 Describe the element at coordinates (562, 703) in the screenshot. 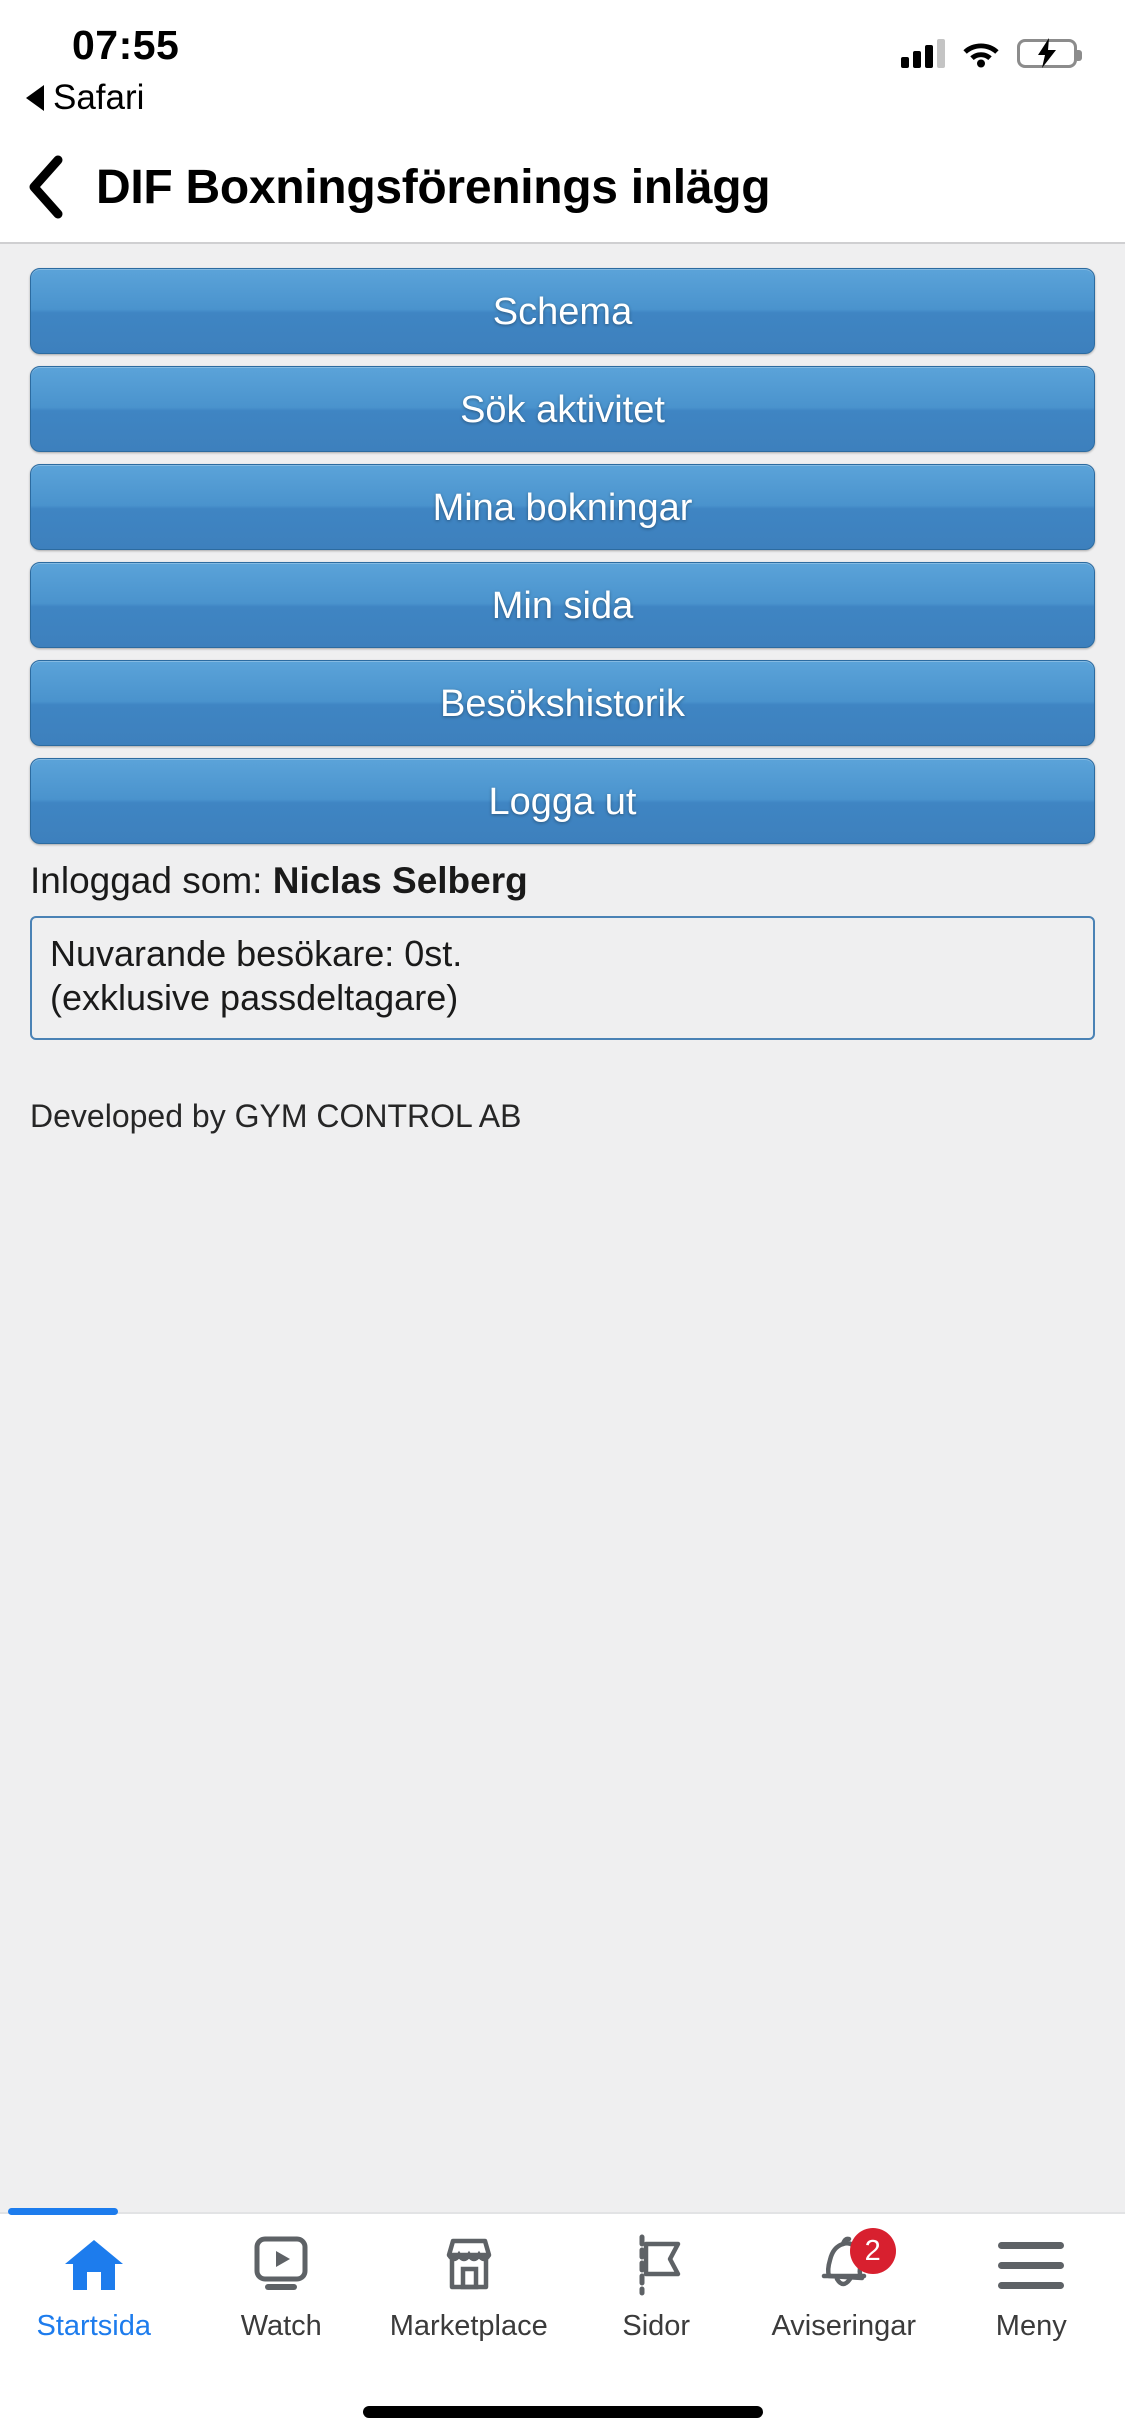

I see `besokshistorik-button: Besökshistorik` at that location.